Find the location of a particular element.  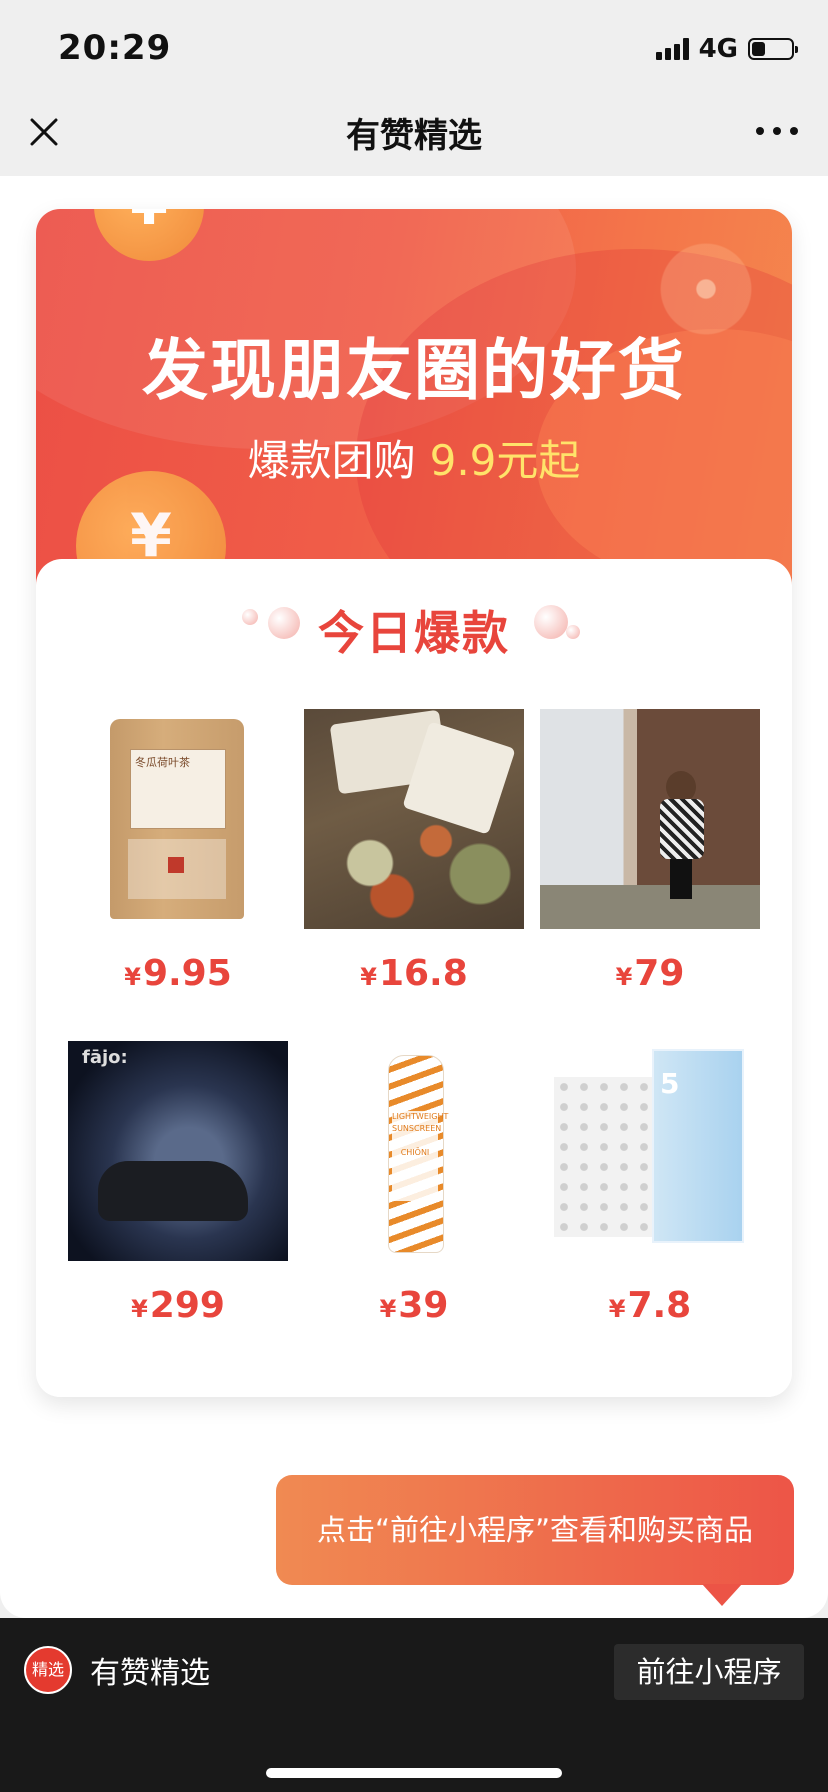

bottom-bar: 精选 有赞精选 前往小程序 is located at coordinates (414, 1705).